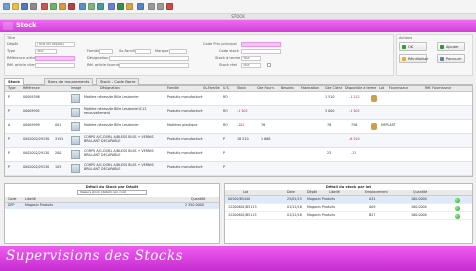  What do you see at coordinates (112, 192) in the screenshot?
I see `stock-value-select: Valeurs stock (détail) non coût` at bounding box center [112, 192].